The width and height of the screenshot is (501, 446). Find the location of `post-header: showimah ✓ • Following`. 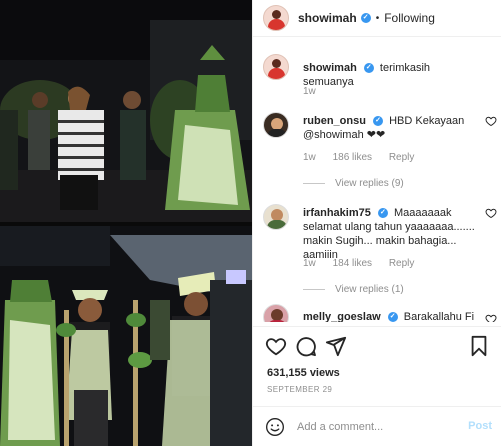

post-header: showimah ✓ • Following is located at coordinates (377, 18).